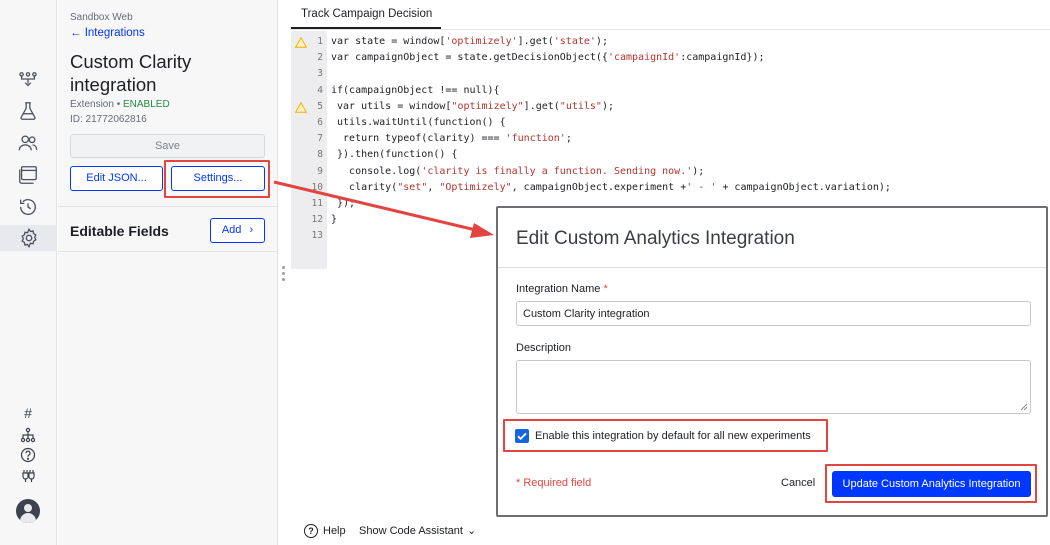  I want to click on dialog-divider, so click(772, 267).